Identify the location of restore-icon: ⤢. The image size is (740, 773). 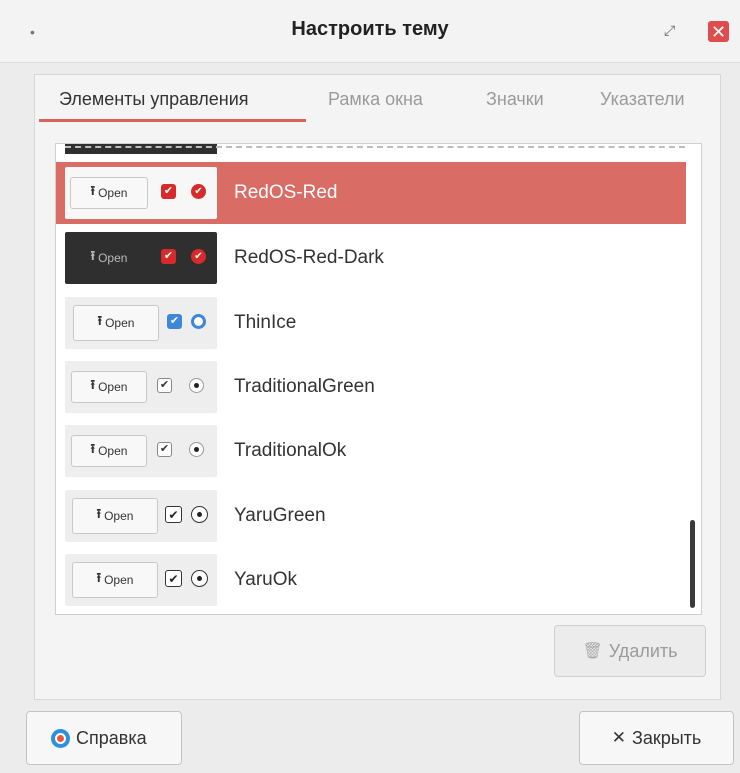
(669, 30).